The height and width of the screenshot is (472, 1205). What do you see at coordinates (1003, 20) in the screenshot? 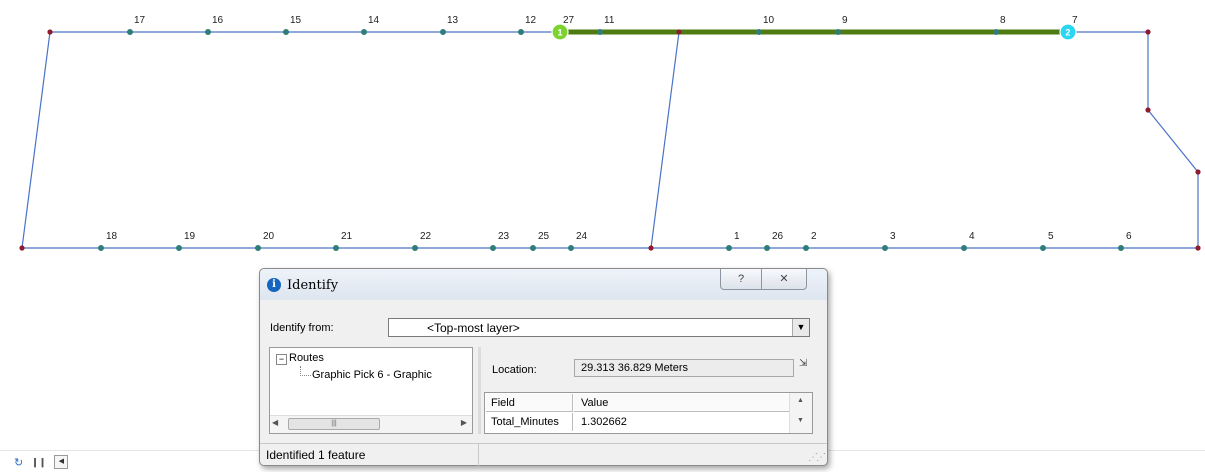
I see `node-label: 8` at bounding box center [1003, 20].